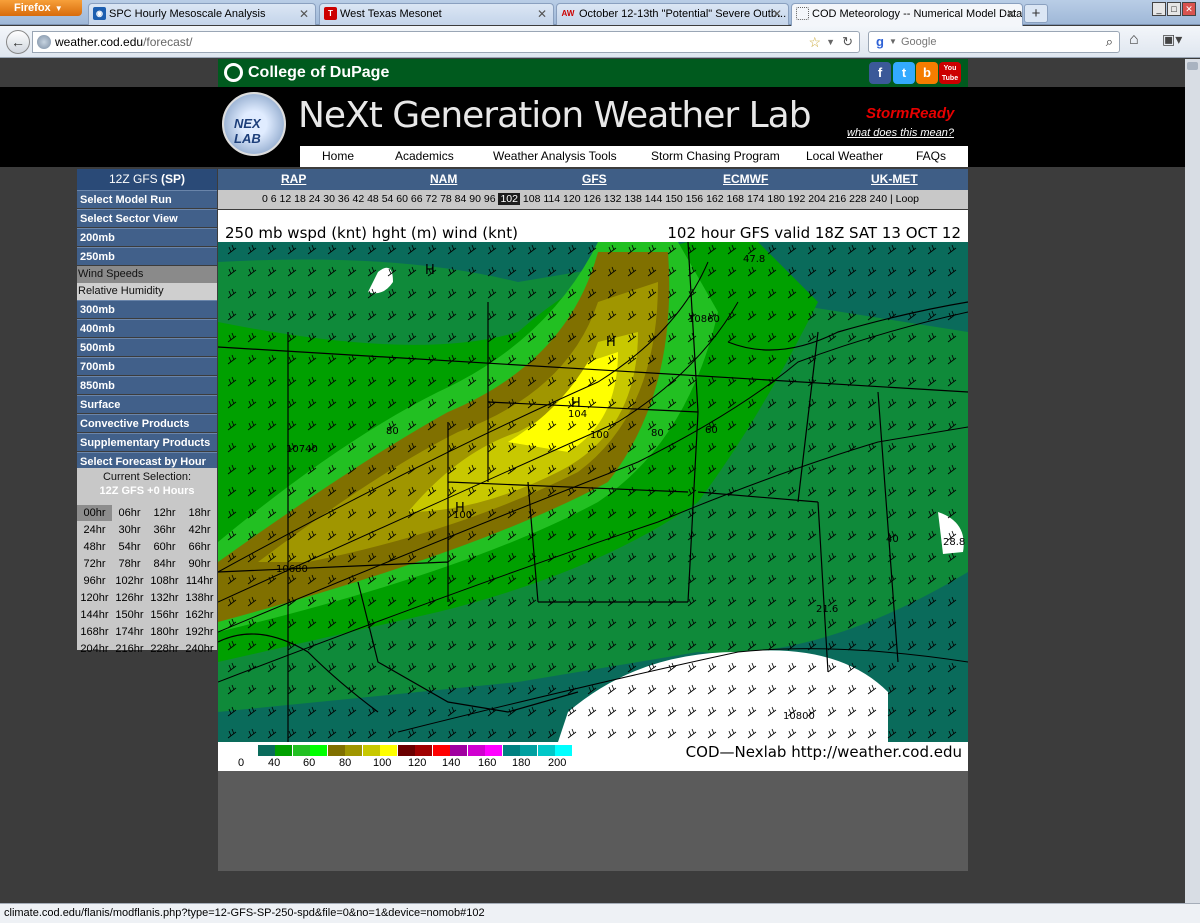 This screenshot has height=923, width=1200. Describe the element at coordinates (199, 649) in the screenshot. I see `hour-link: 240hr` at that location.